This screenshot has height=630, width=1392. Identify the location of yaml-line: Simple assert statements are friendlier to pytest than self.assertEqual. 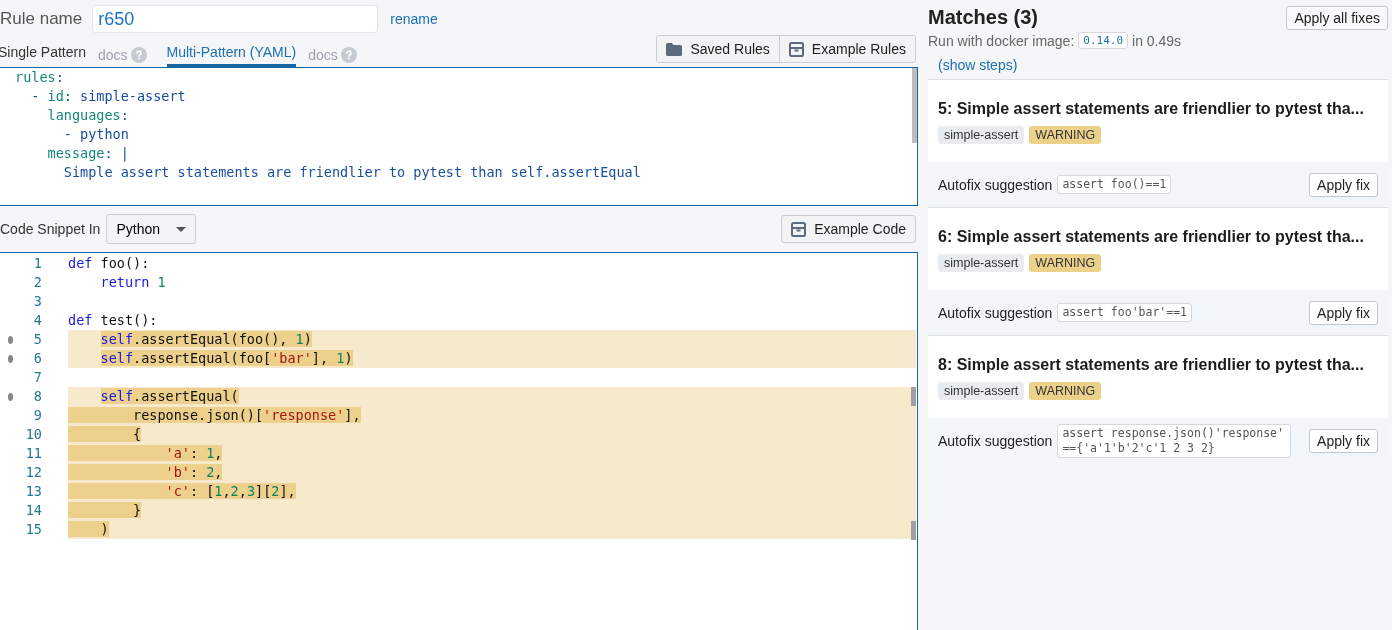
(352, 172).